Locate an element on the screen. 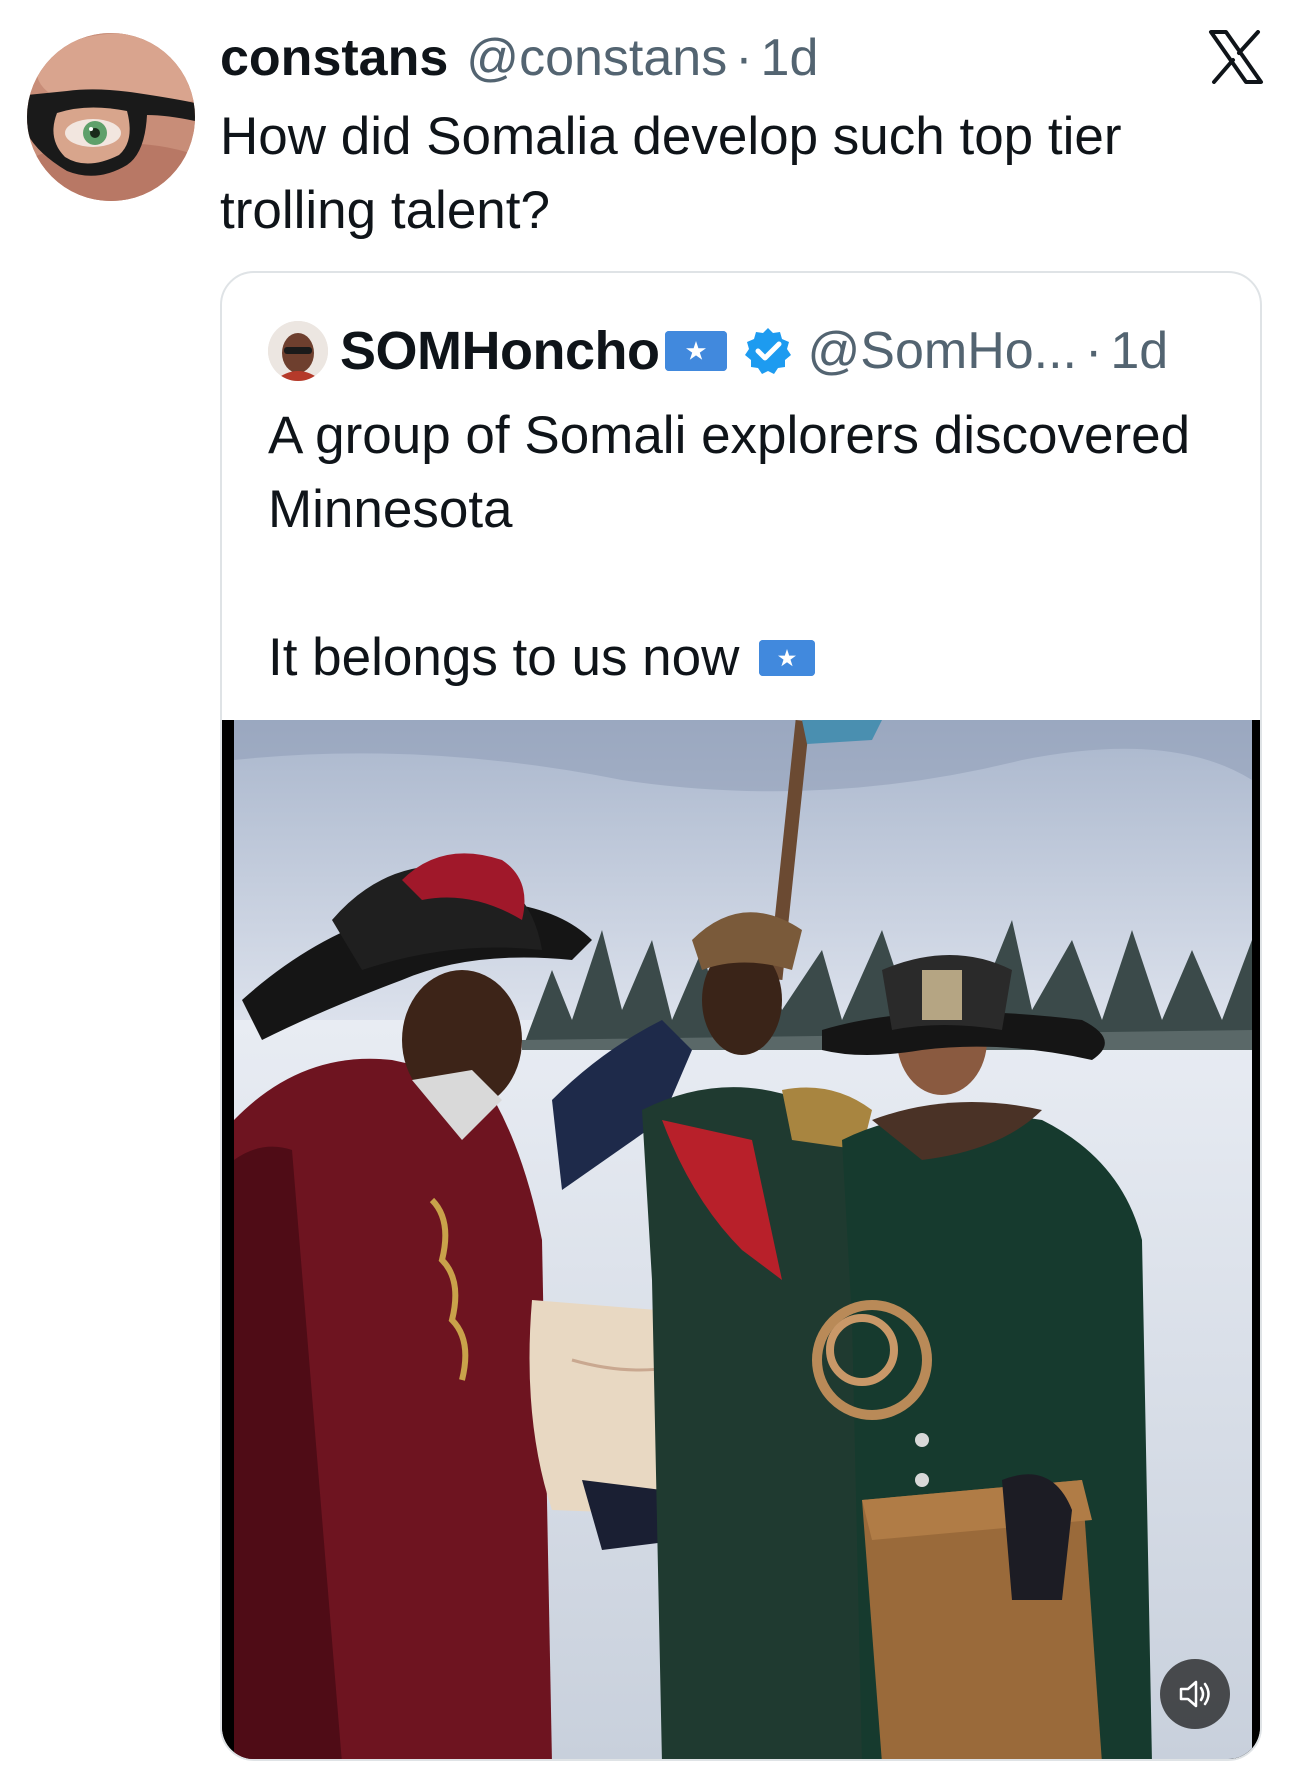 Image resolution: width=1290 pixels, height=1777 pixels. quoted-tweet-timestamp: 1d is located at coordinates (1139, 351).